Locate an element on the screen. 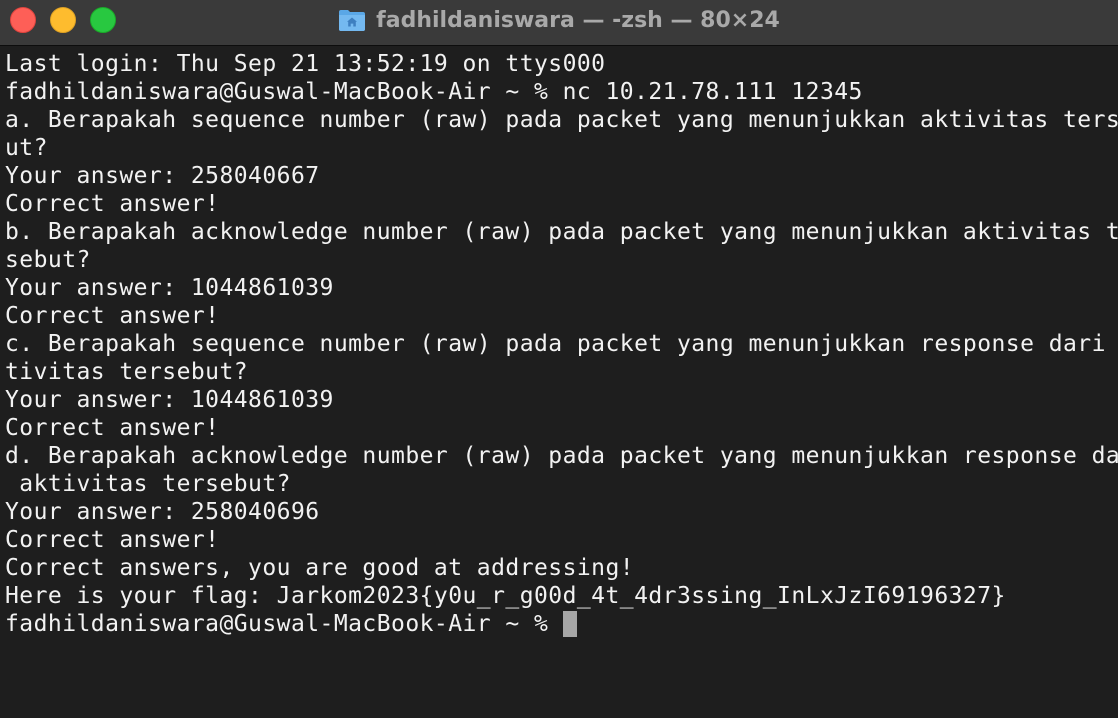 The width and height of the screenshot is (1118, 718). window-title: fadhildaniswara — -zsh — 80×24 is located at coordinates (559, 20).